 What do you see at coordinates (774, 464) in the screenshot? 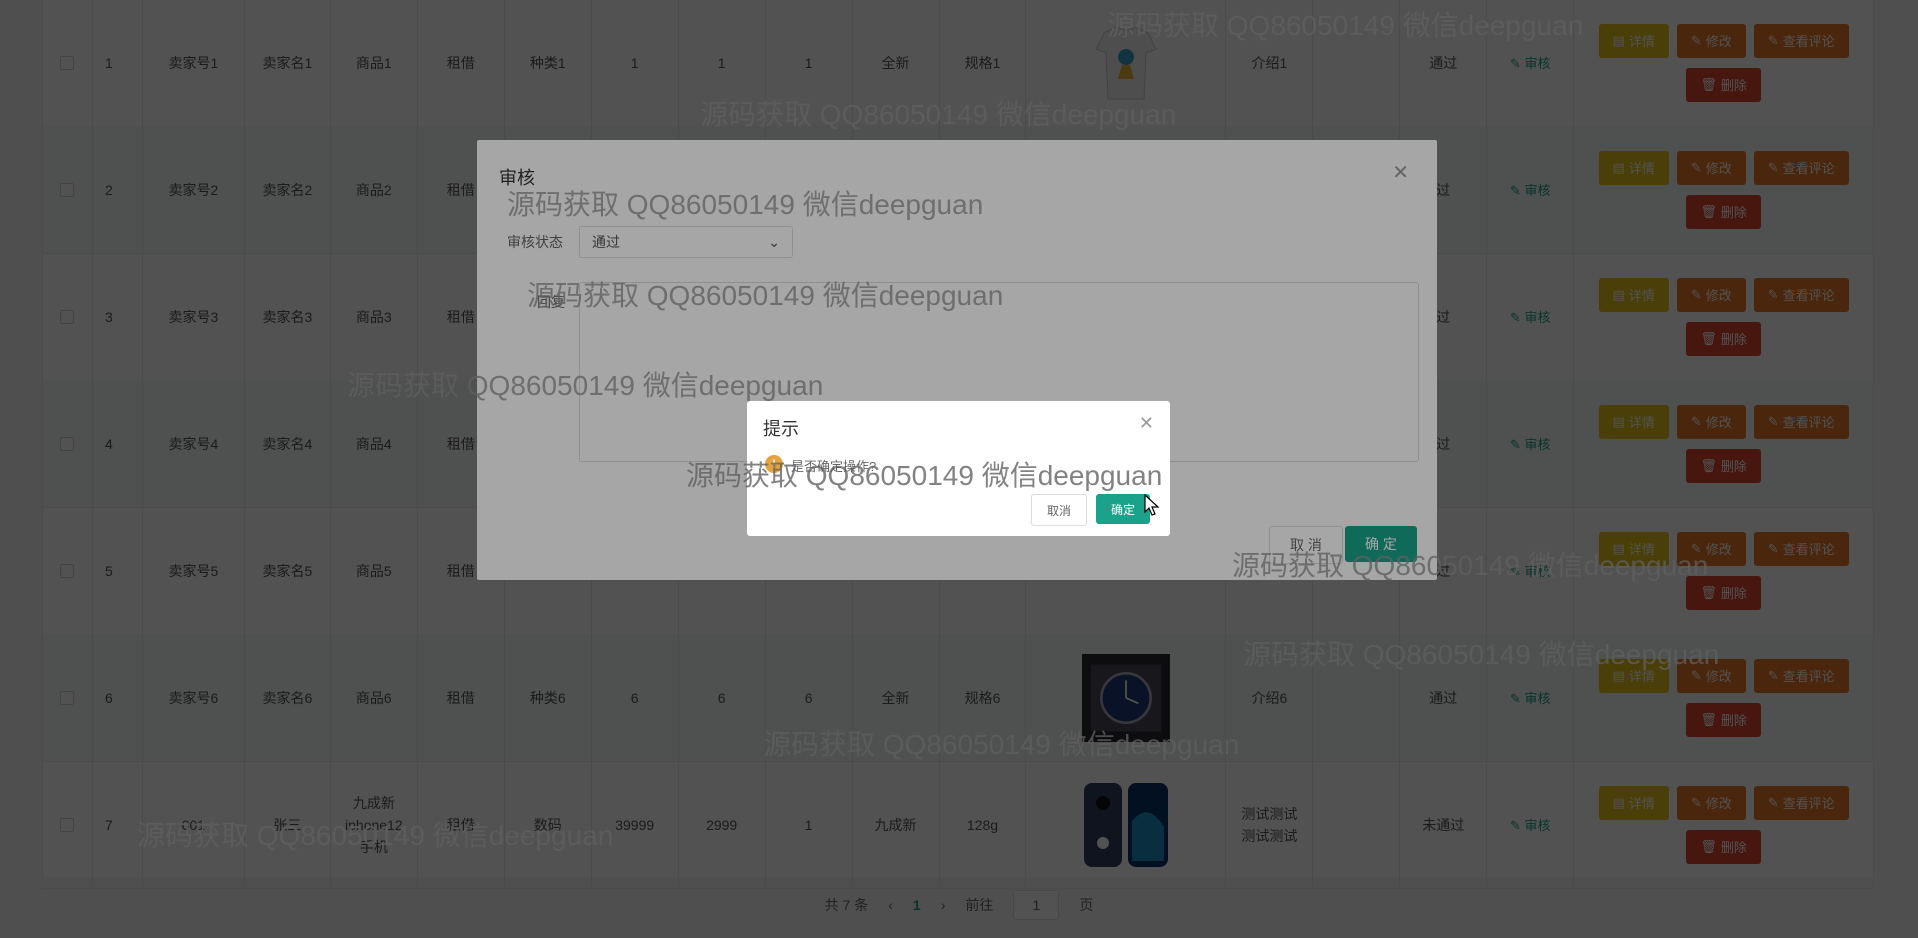
I see `warning-icon: !` at bounding box center [774, 464].